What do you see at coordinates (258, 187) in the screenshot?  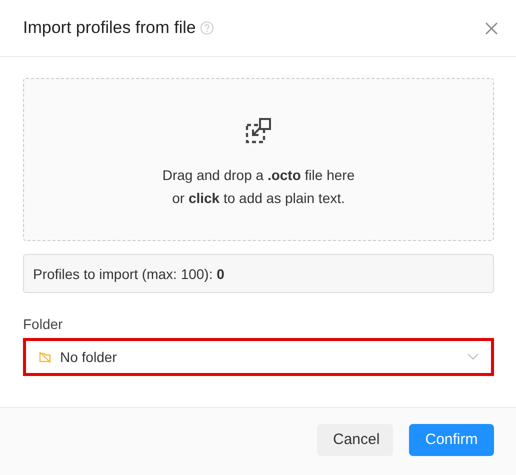 I see `drop-instructions: Drag and drop a .octo file here or click to add as plain text.` at bounding box center [258, 187].